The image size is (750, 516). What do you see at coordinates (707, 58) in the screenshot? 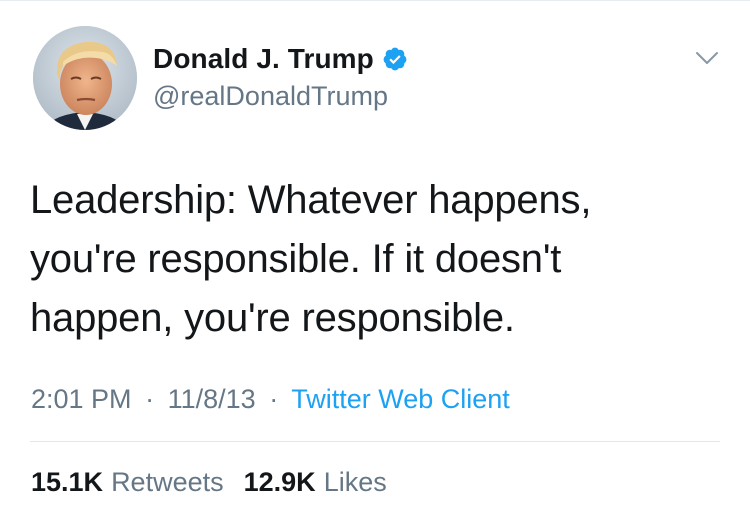
I see `chevron-down-icon` at bounding box center [707, 58].